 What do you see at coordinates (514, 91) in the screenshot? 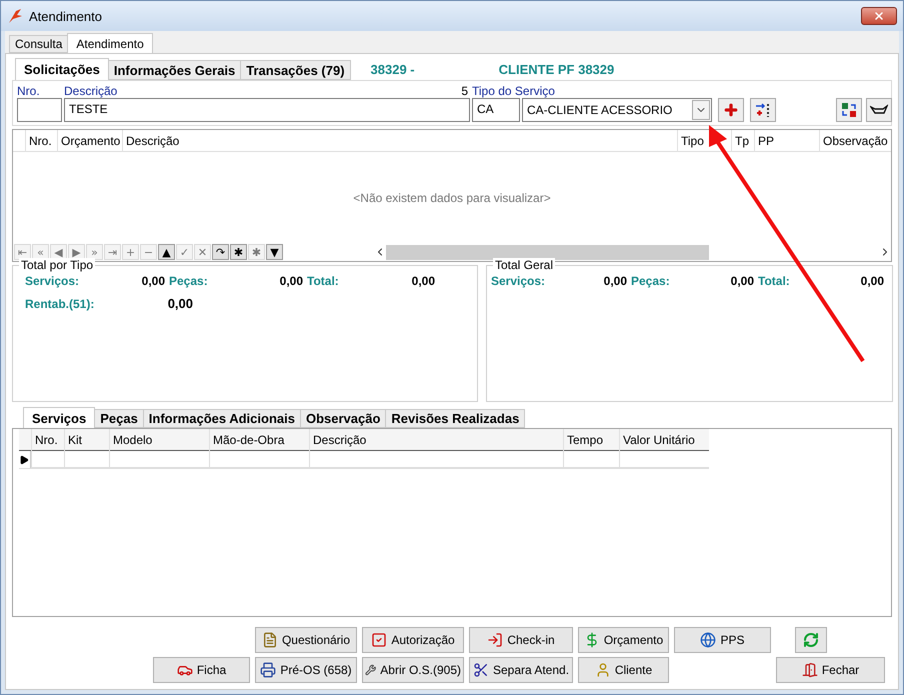
I see `field-label: Tipo do Serviço` at bounding box center [514, 91].